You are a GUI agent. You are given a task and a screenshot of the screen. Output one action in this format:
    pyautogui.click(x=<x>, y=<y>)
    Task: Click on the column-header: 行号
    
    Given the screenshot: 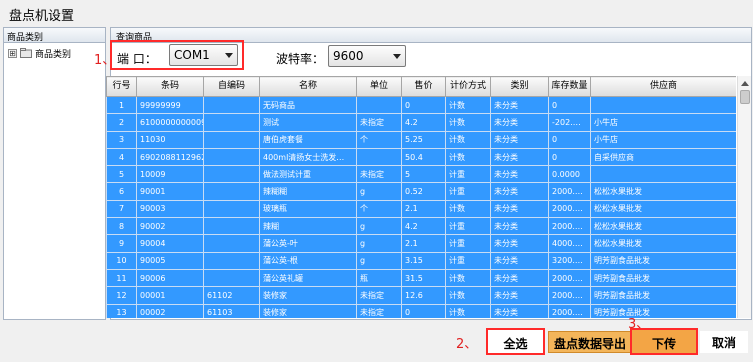 What is the action you would take?
    pyautogui.click(x=121, y=86)
    